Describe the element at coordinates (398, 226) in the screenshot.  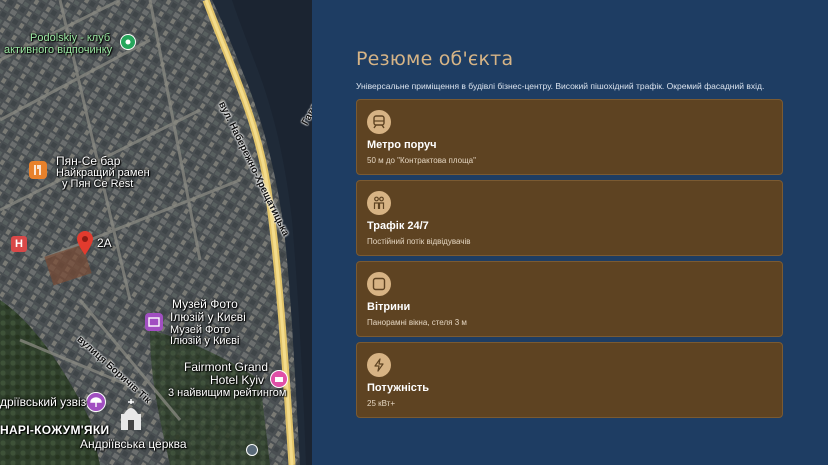
I see `feature-title: Трафік 24/7` at that location.